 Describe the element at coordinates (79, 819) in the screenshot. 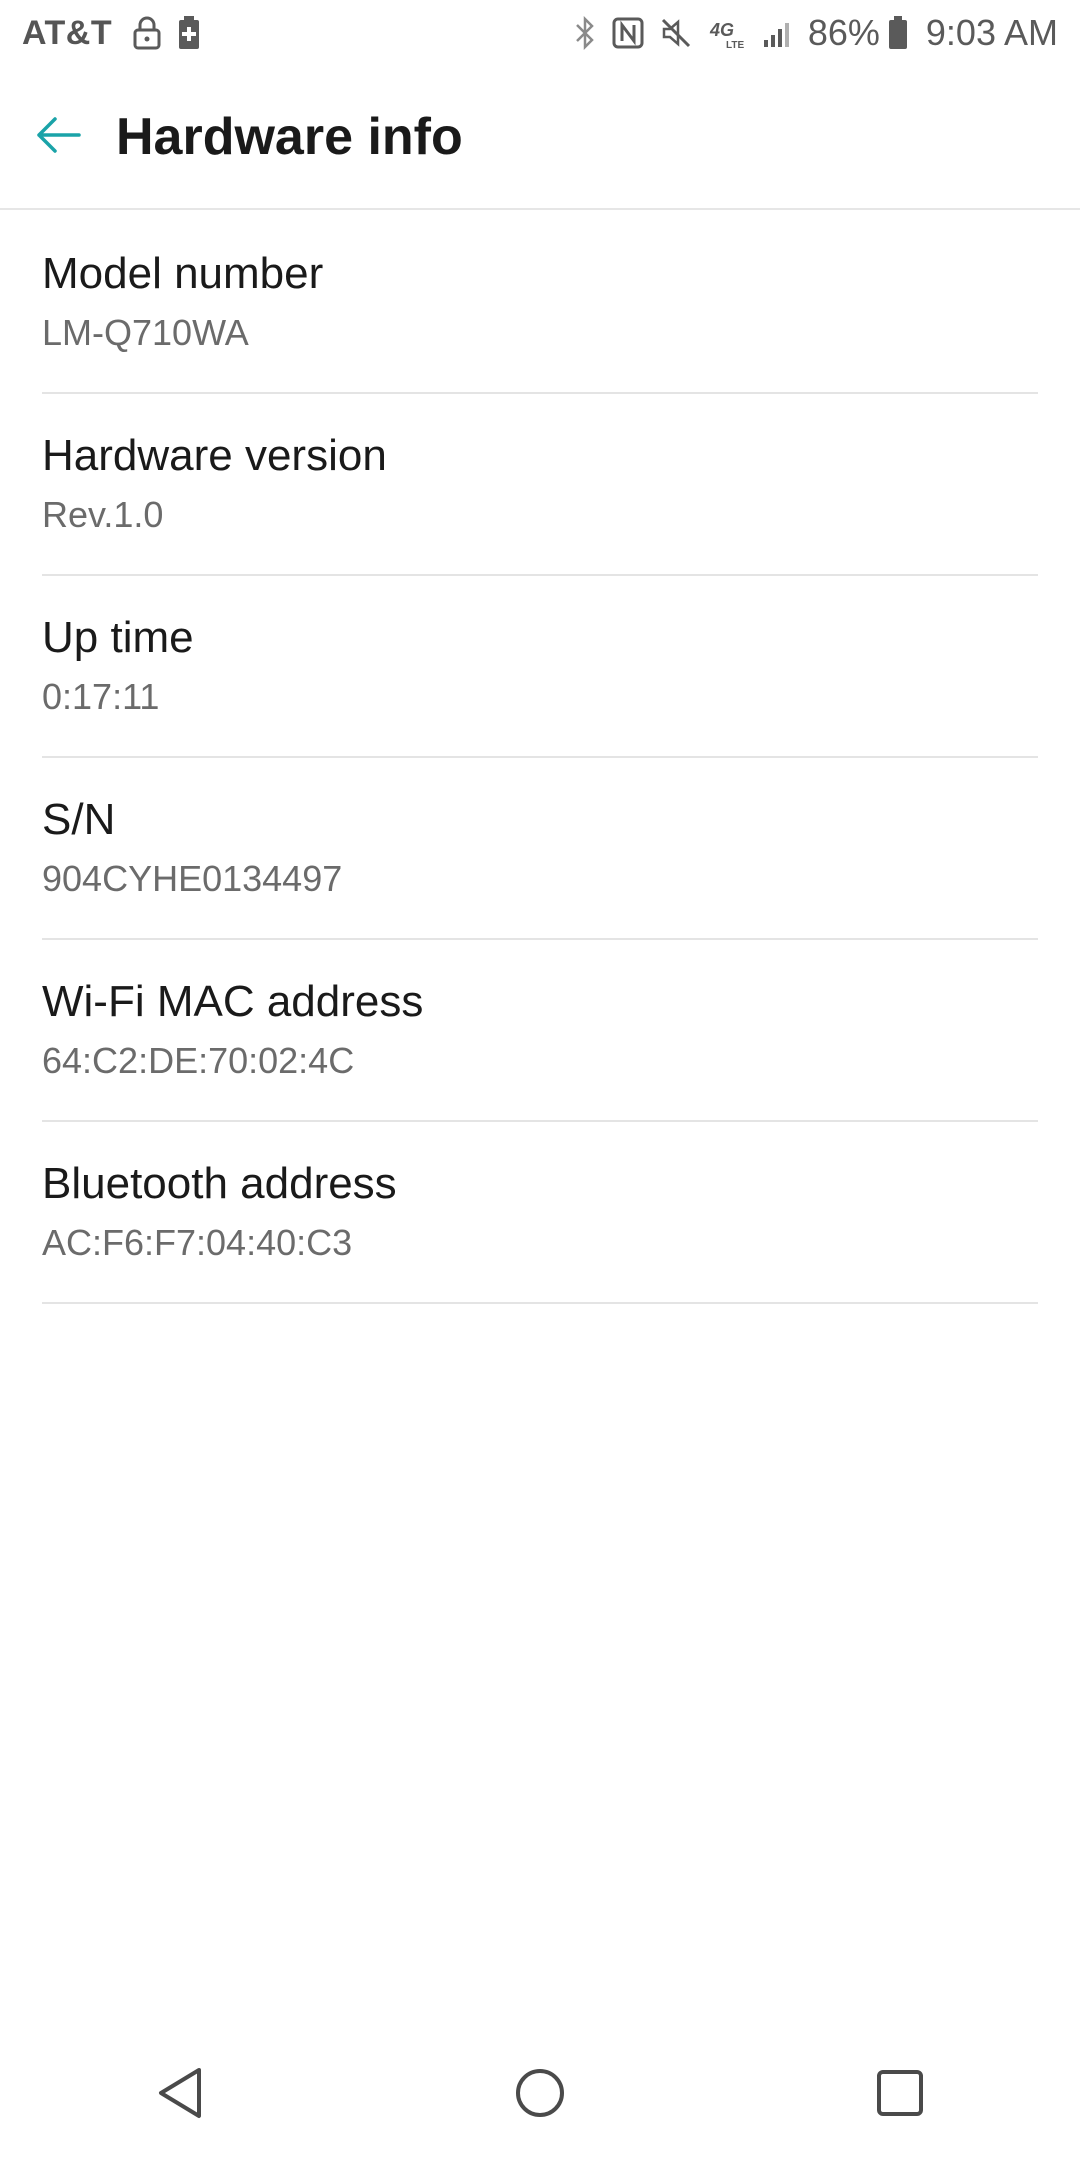

I see `item-title: S/N` at that location.